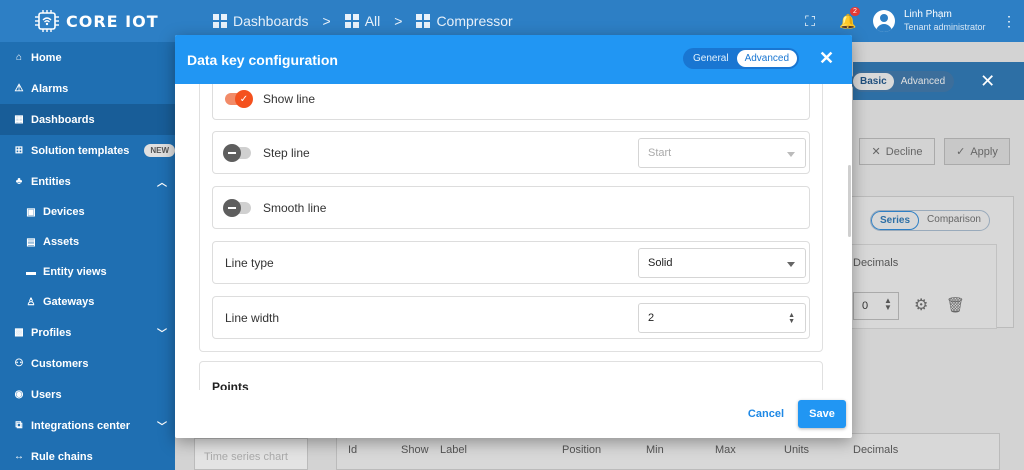  What do you see at coordinates (159, 150) in the screenshot?
I see `new-badge: NEW` at bounding box center [159, 150].